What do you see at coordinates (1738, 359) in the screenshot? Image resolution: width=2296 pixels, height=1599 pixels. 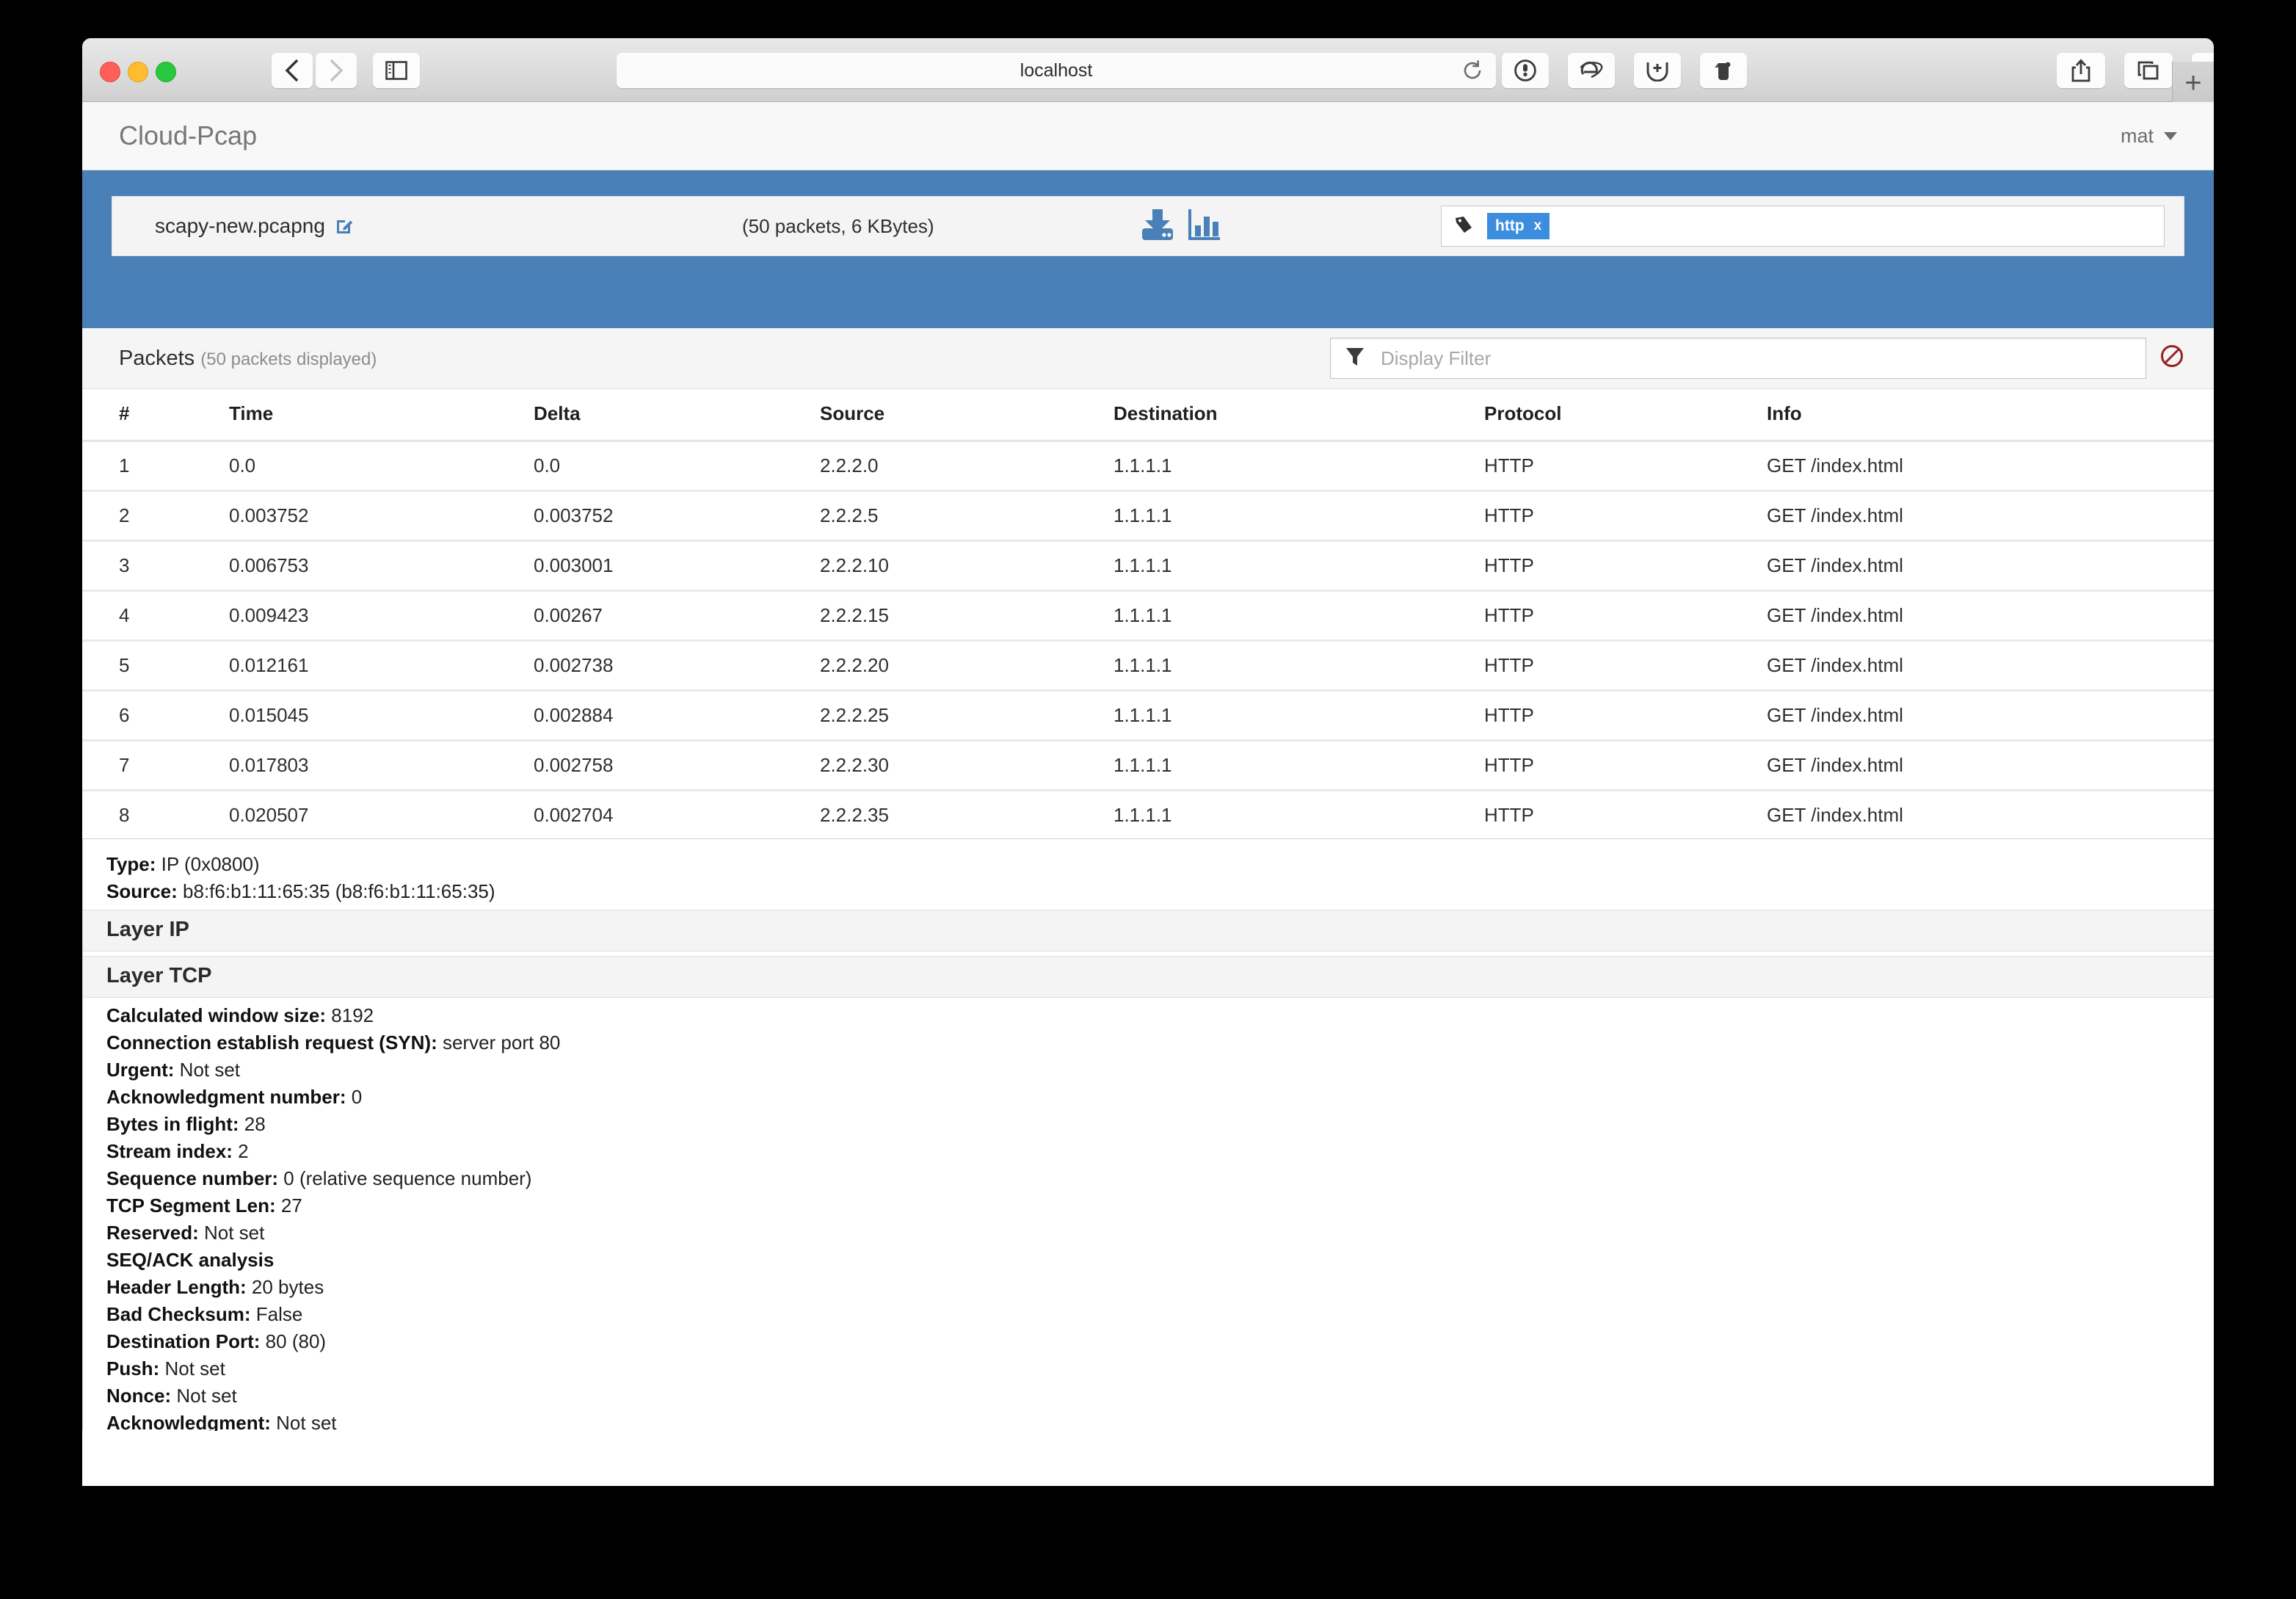 I see `display-filter-input: Display Filter` at bounding box center [1738, 359].